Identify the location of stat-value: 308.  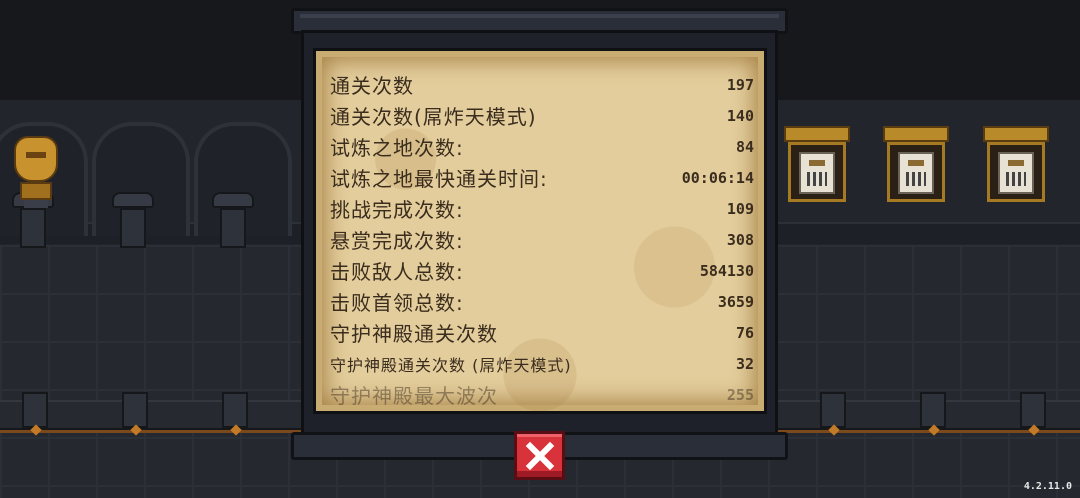
(740, 239).